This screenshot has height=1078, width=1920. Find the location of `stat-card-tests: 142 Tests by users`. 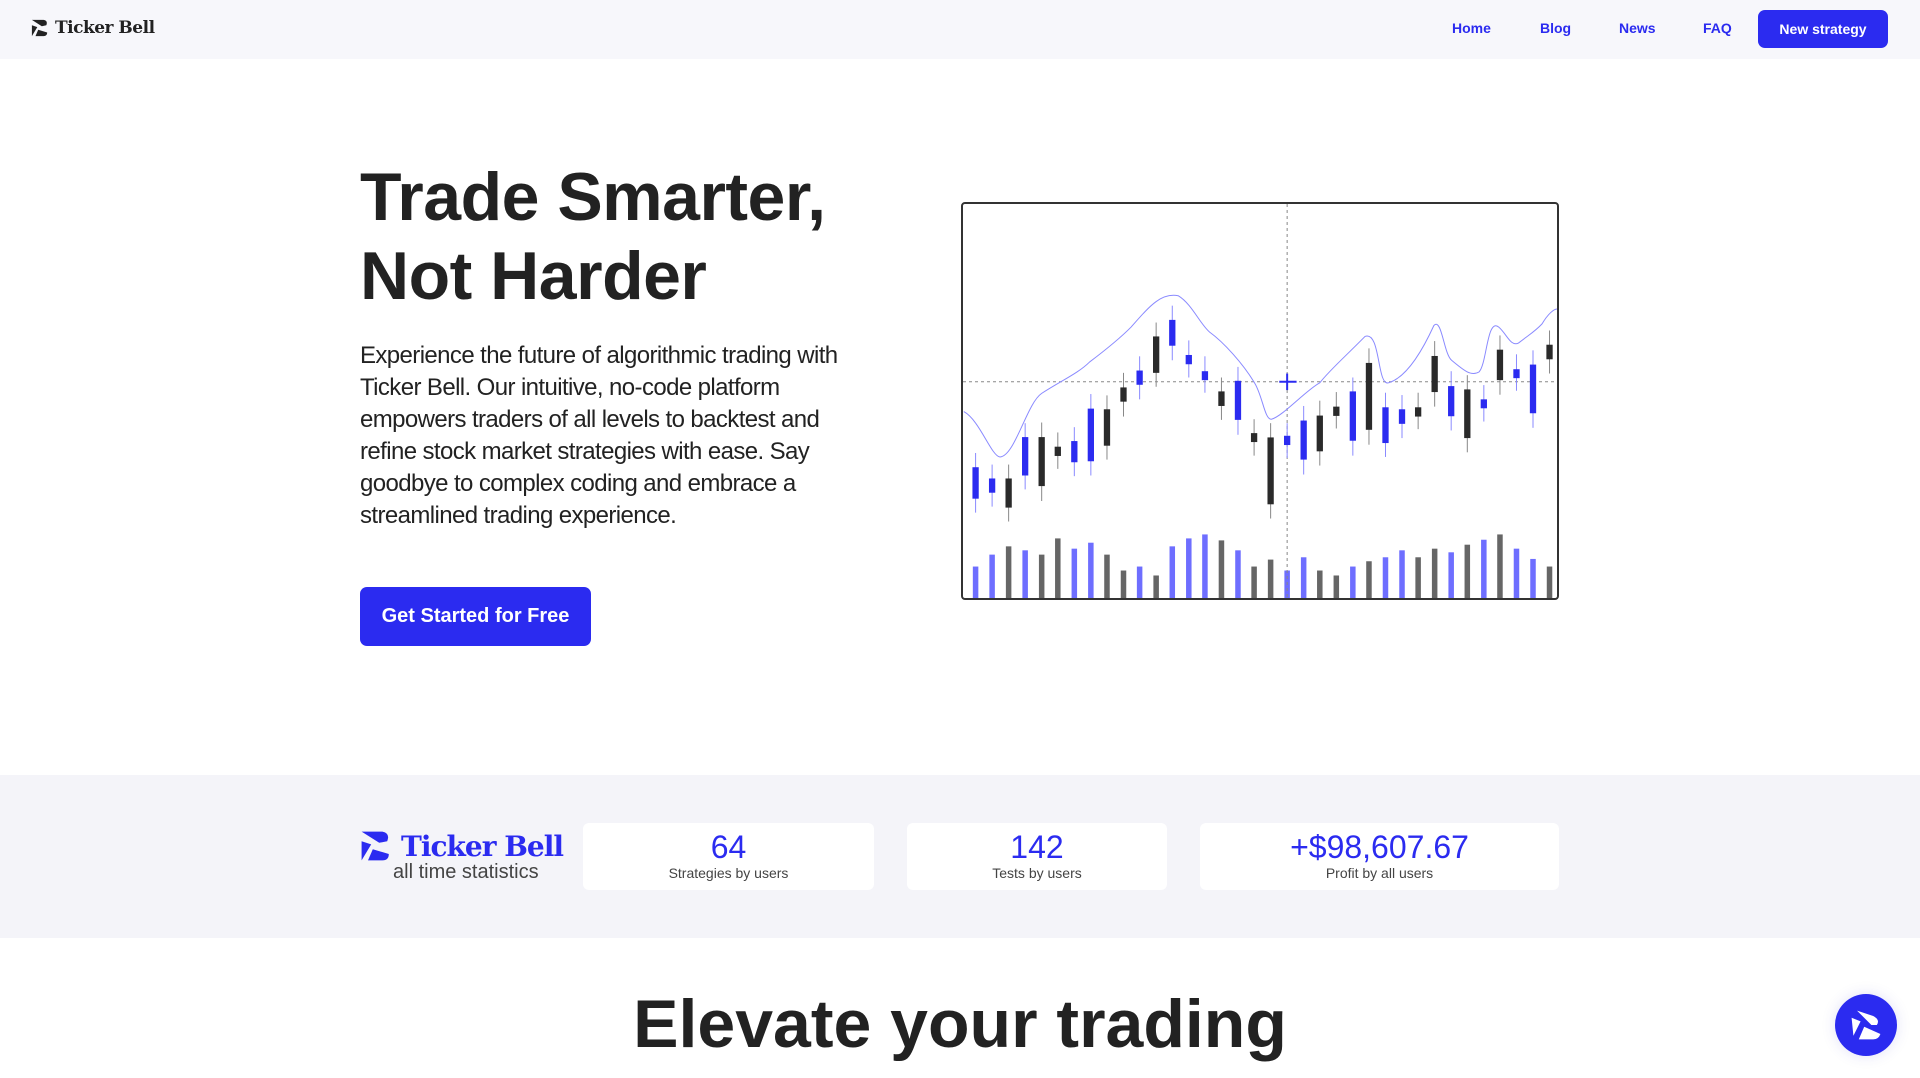

stat-card-tests: 142 Tests by users is located at coordinates (1037, 856).